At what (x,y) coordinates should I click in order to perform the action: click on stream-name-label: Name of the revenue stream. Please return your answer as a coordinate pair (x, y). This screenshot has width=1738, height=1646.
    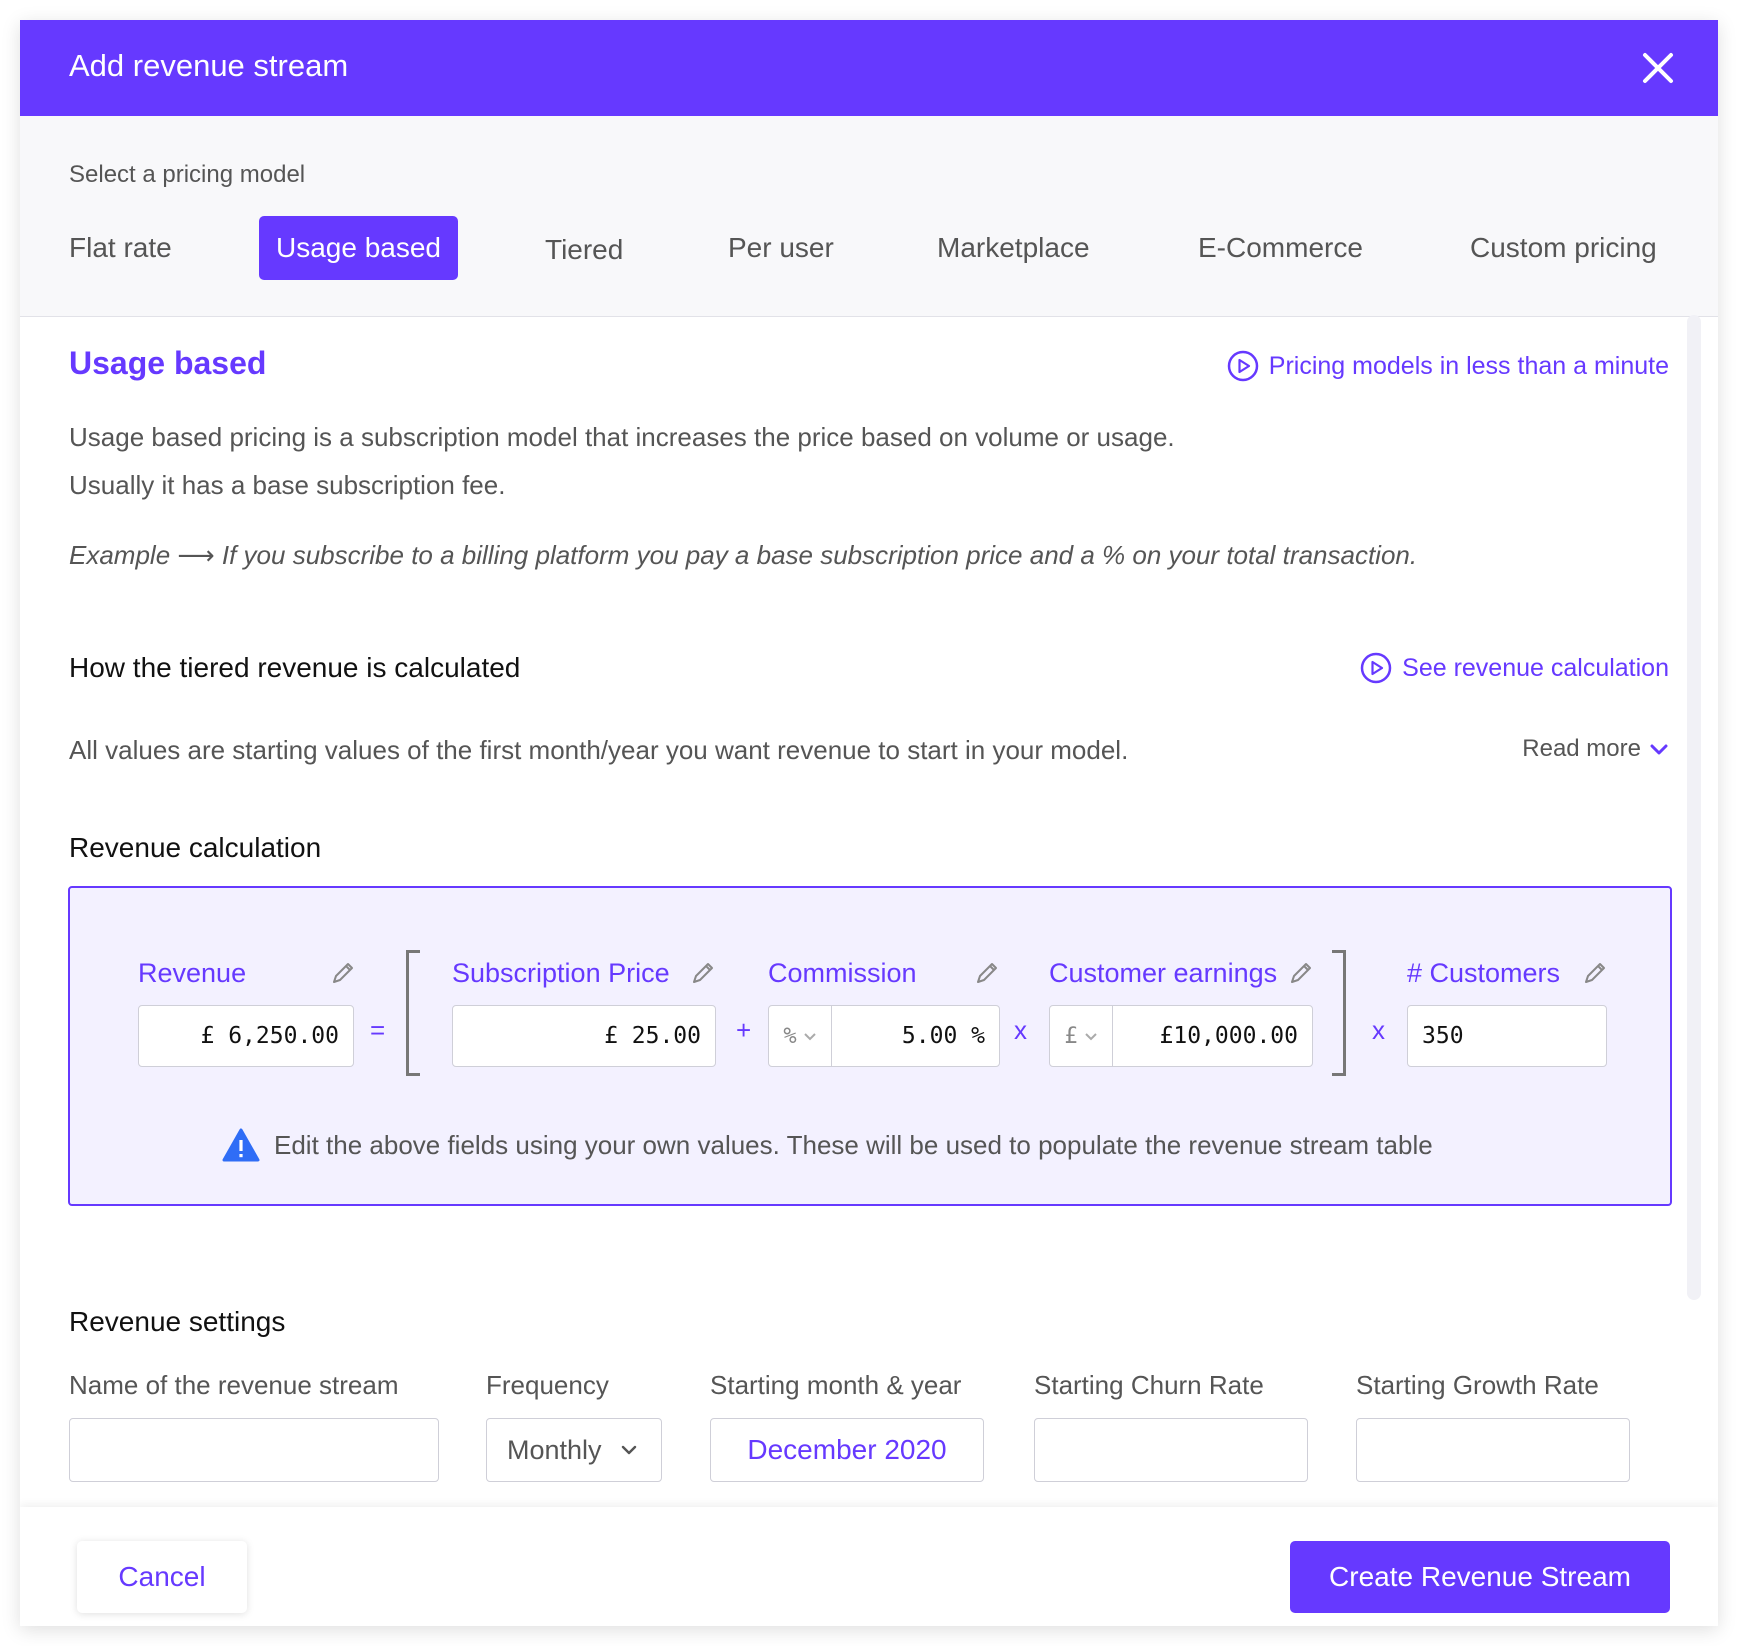
    Looking at the image, I should click on (234, 1385).